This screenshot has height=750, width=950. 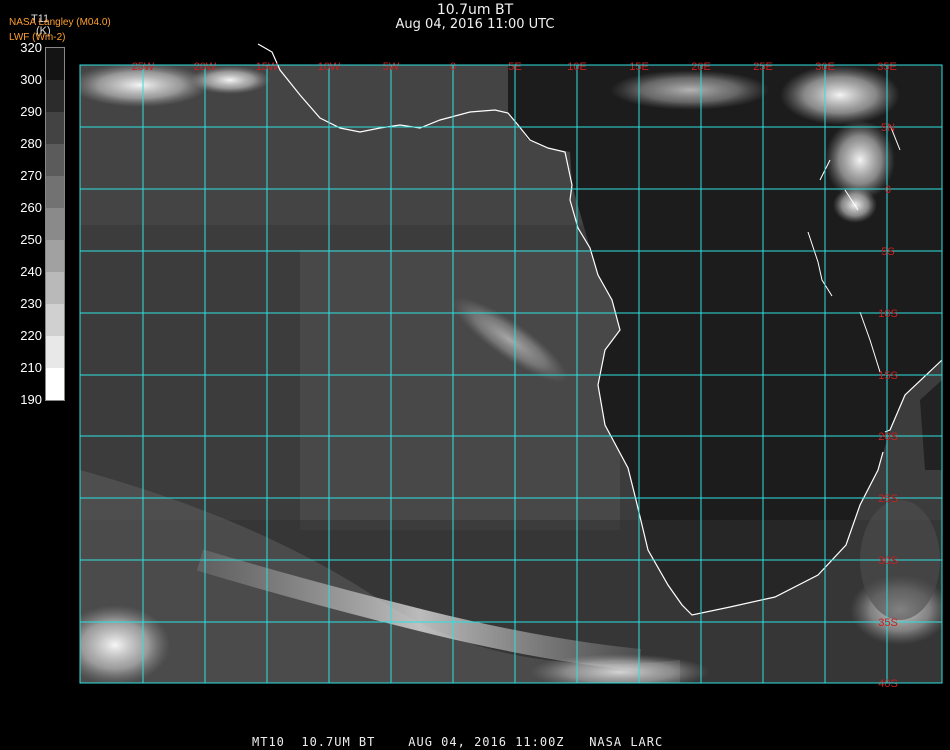 I want to click on longitude-label: 20W, so click(x=205, y=67).